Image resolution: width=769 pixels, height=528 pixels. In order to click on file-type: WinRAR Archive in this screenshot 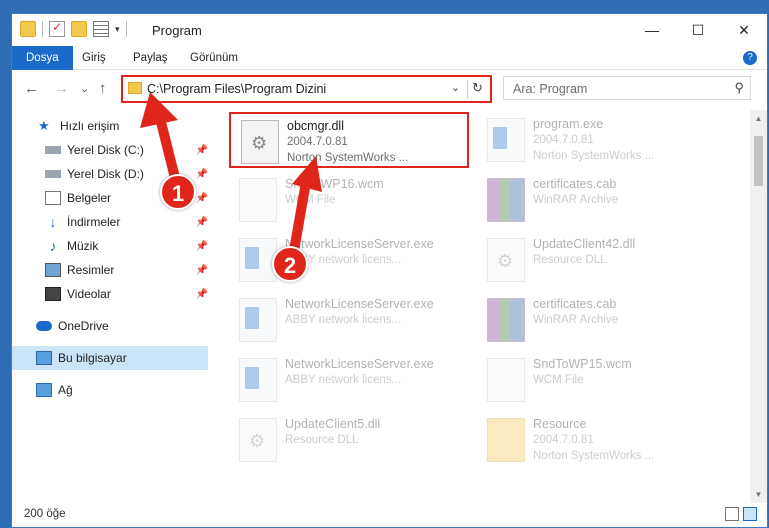, I will do `click(575, 200)`.